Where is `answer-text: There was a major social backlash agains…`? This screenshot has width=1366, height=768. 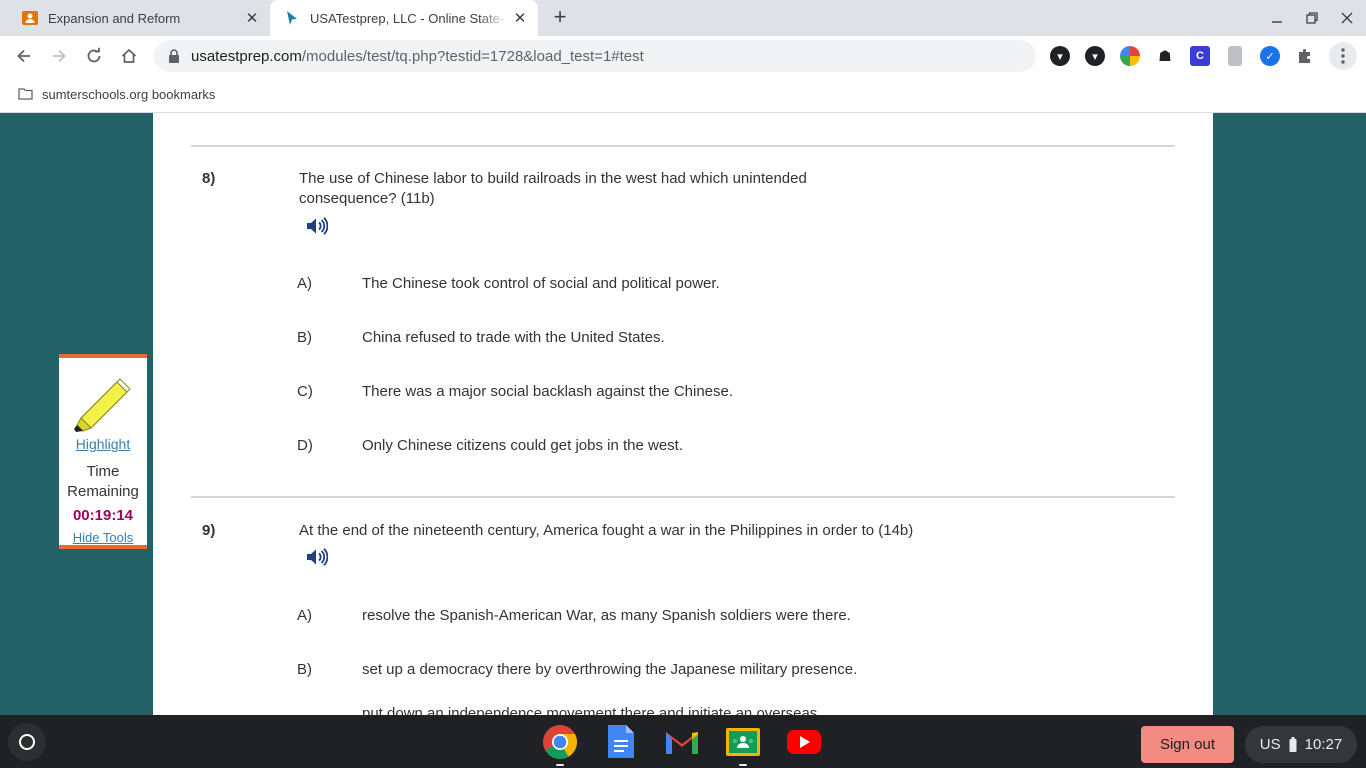 answer-text: There was a major social backlash agains… is located at coordinates (548, 391).